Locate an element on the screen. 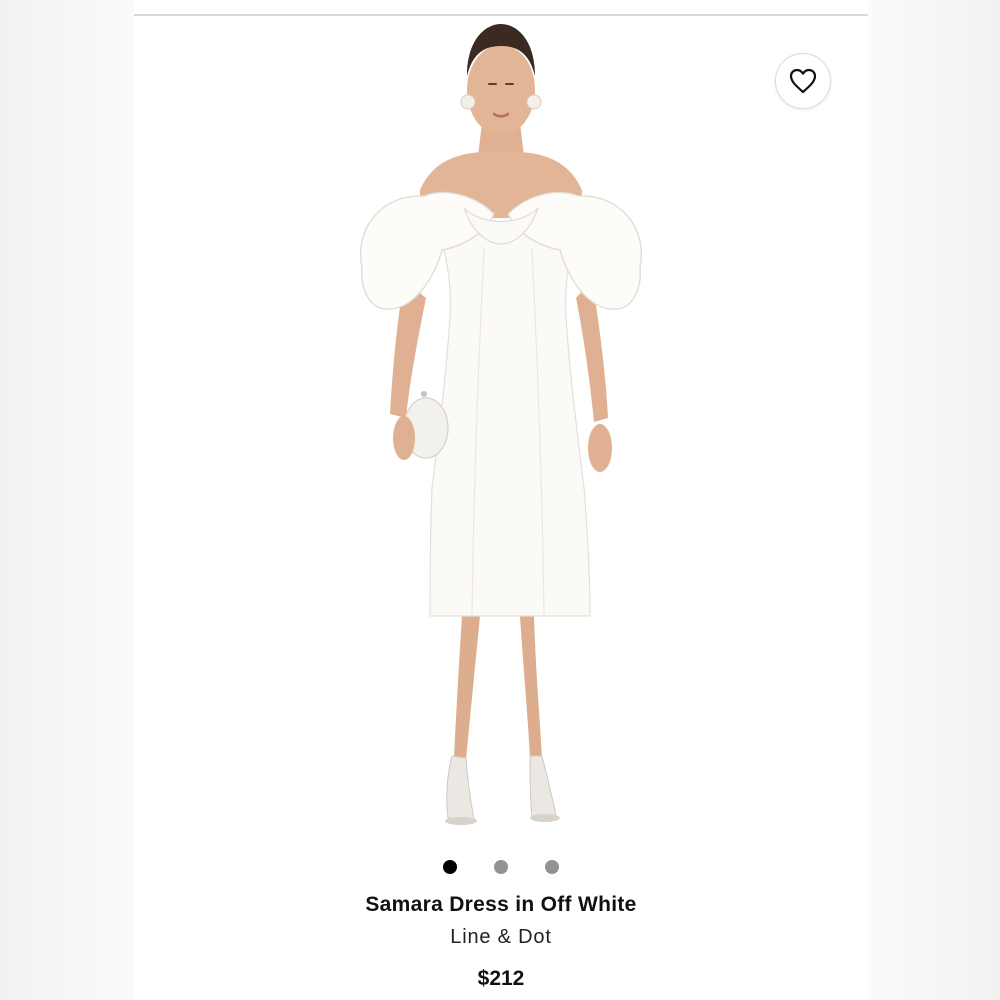  product-name: Samara Dress in Off White is located at coordinates (501, 904).